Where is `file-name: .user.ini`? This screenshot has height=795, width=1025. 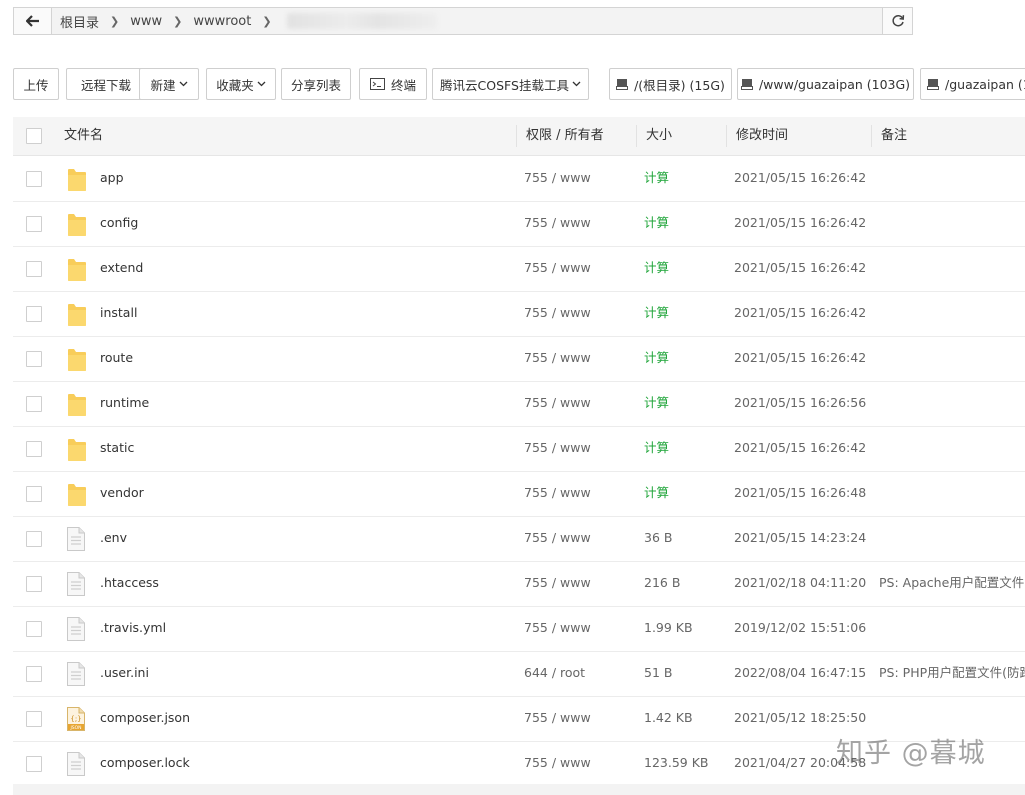
file-name: .user.ini is located at coordinates (124, 673).